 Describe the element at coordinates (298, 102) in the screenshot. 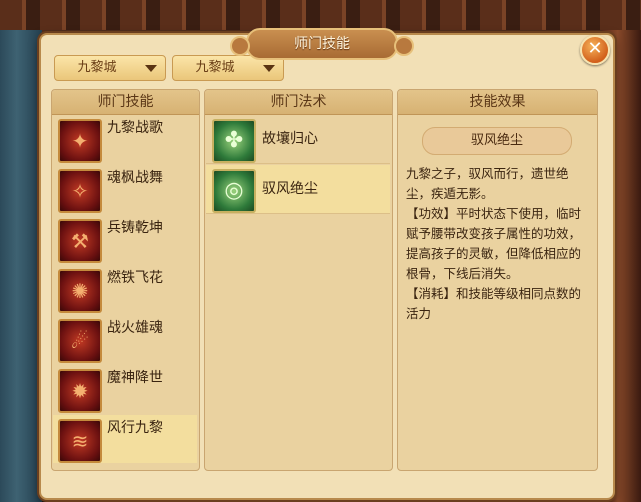

I see `sect-spells-header: 师门法术` at that location.